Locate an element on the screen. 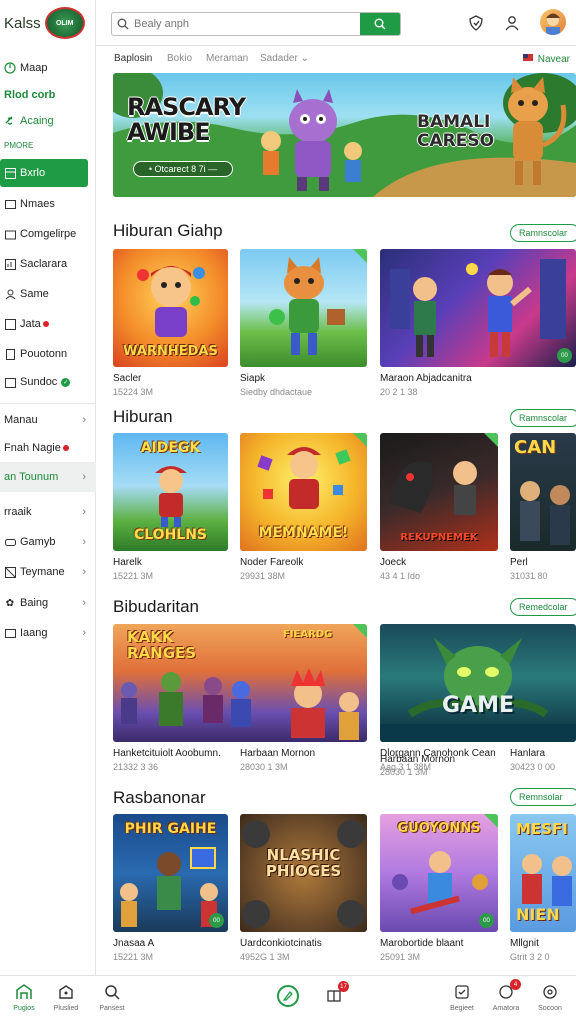 The image size is (576, 1024). game-thumbnail: CAN is located at coordinates (543, 492).